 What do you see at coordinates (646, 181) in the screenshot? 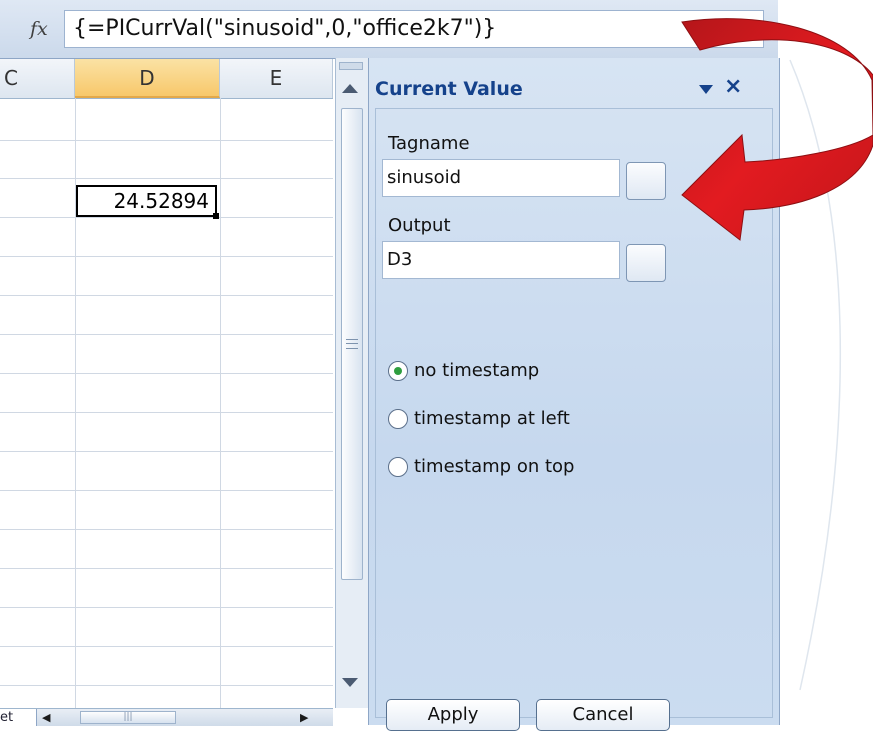
I see `tagname-browse-button` at bounding box center [646, 181].